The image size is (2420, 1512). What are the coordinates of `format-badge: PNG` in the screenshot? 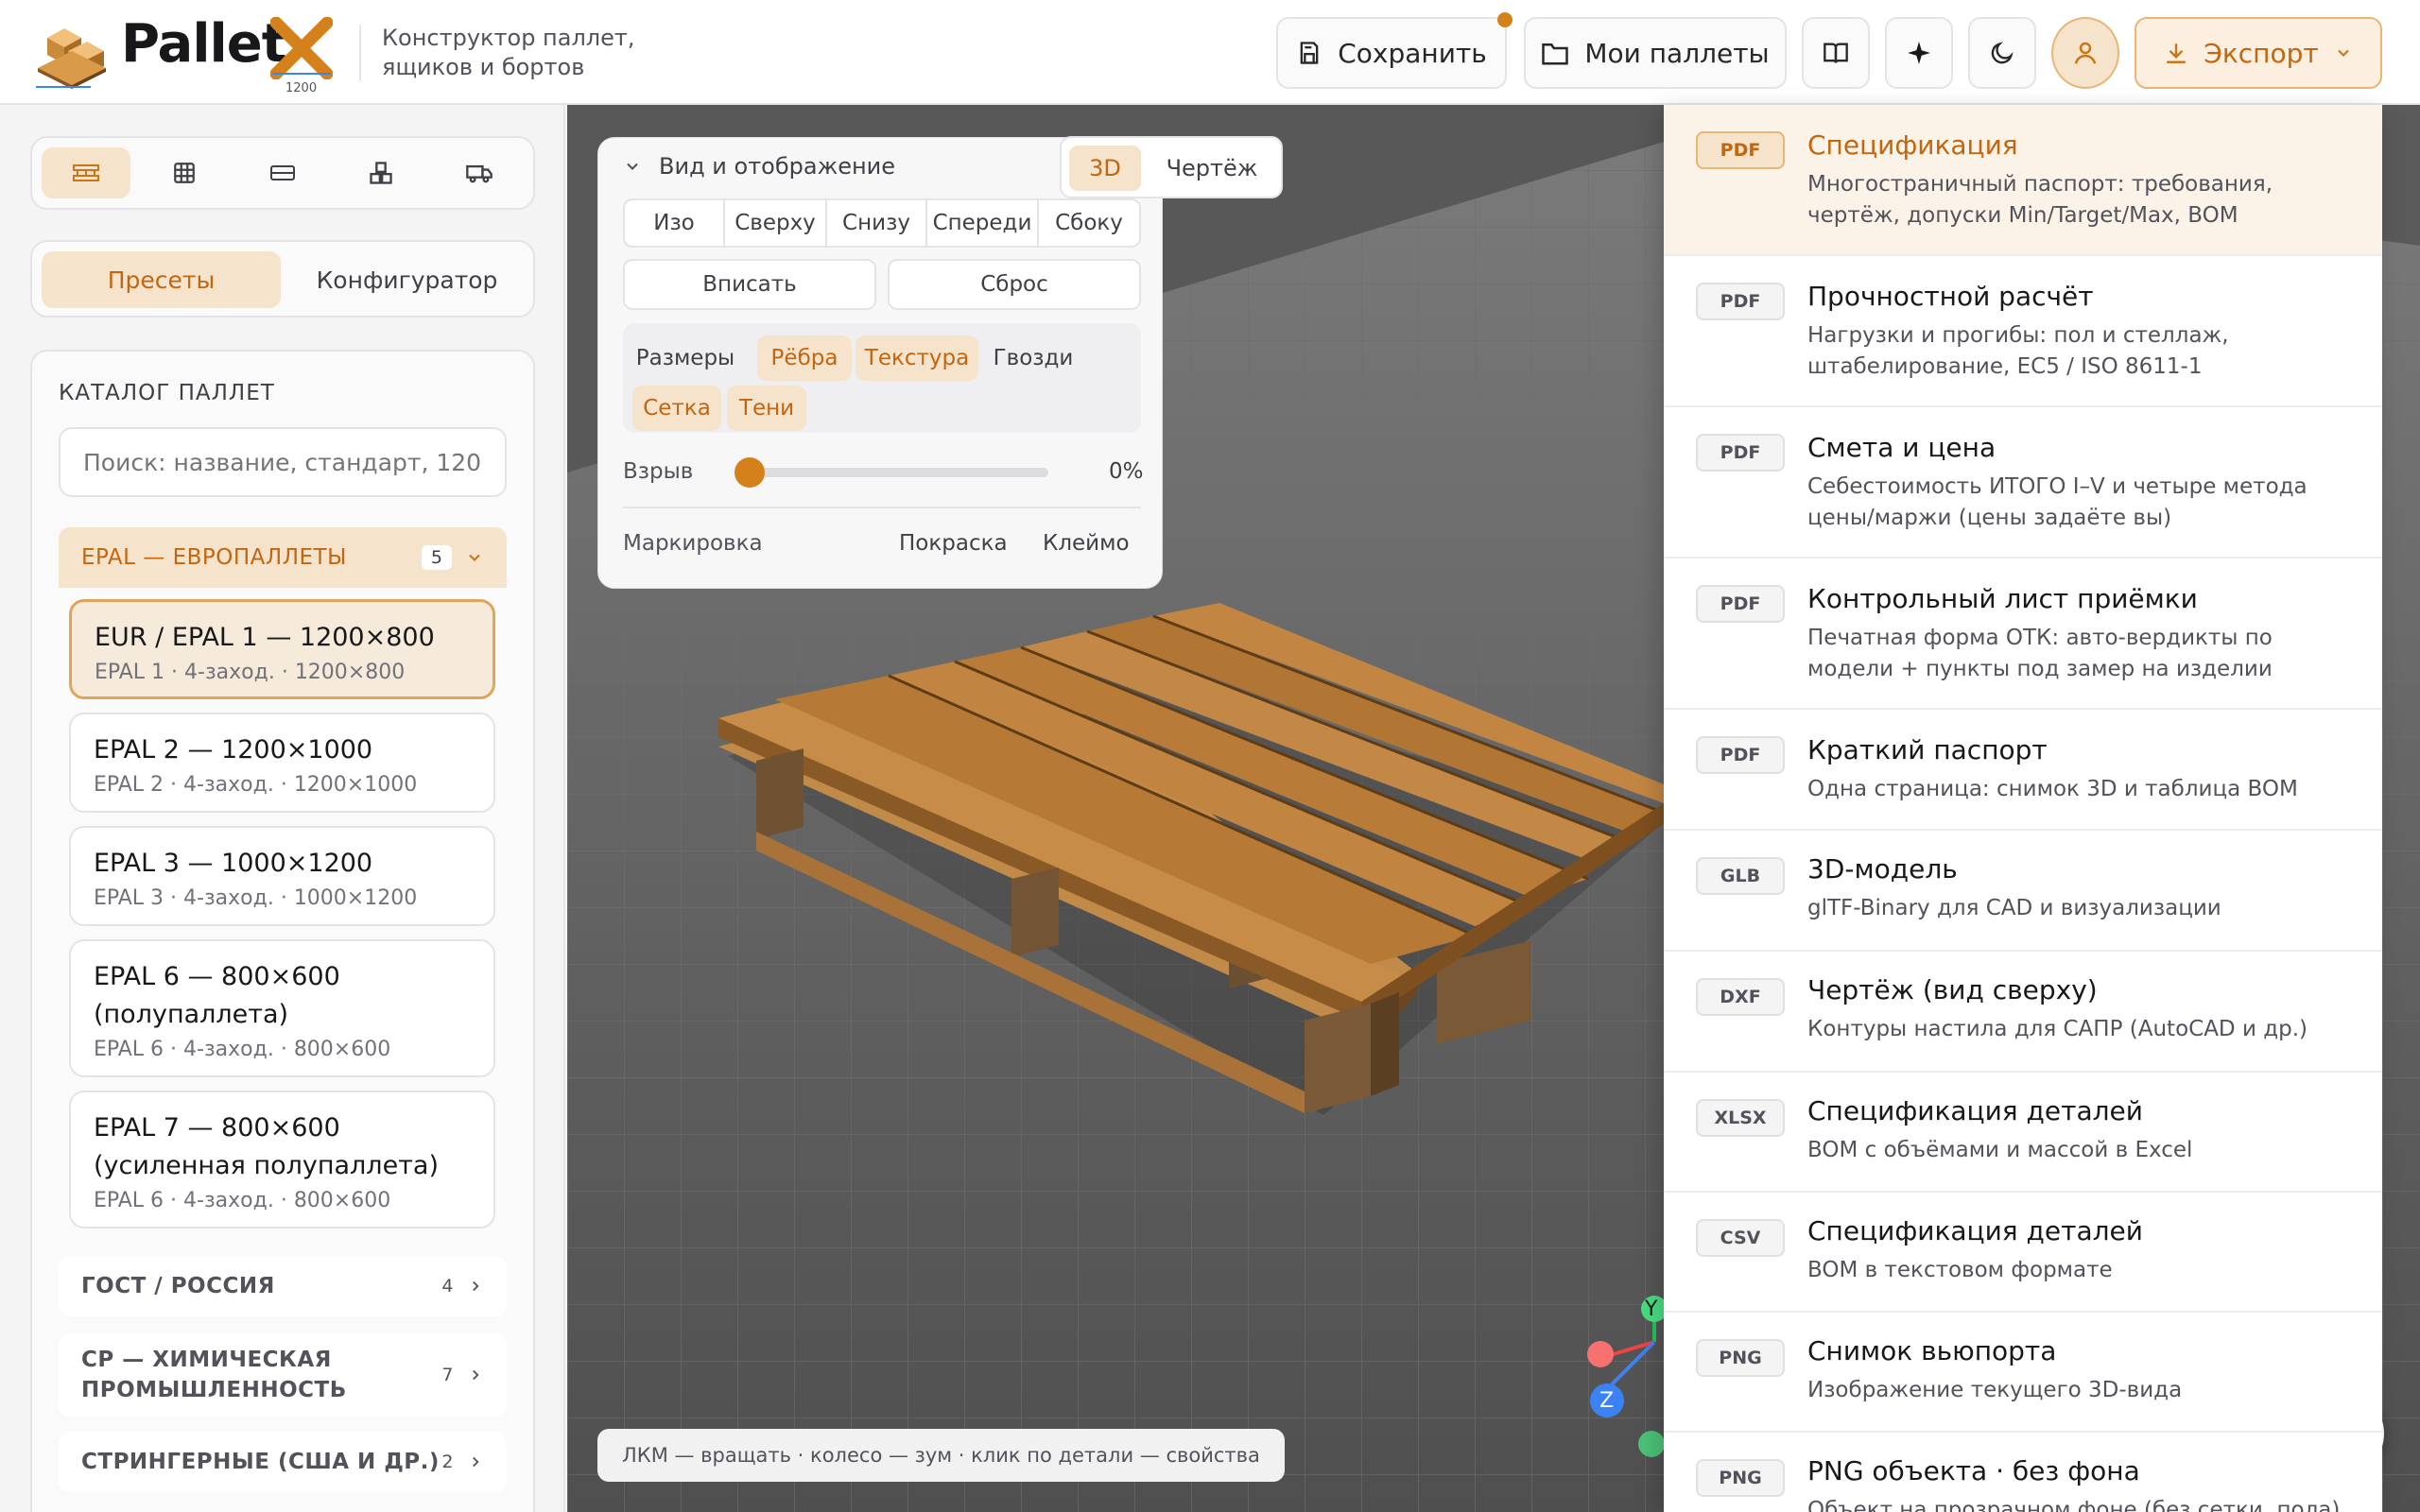 It's located at (1740, 1478).